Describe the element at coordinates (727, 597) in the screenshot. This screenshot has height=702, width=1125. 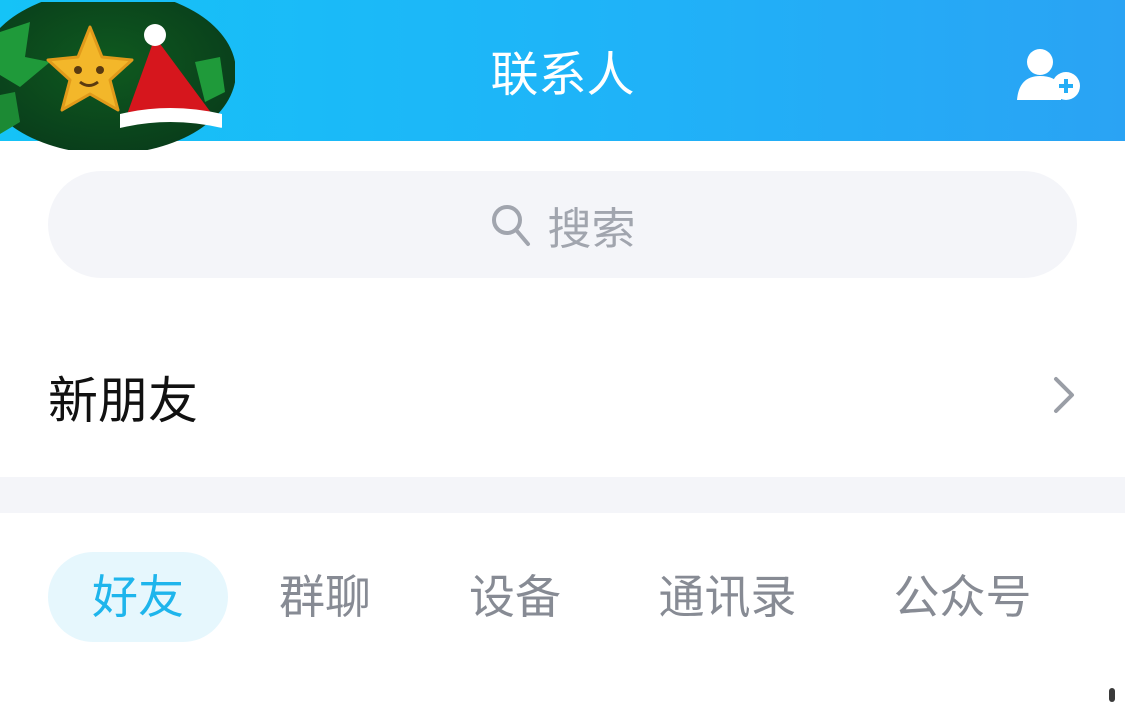
I see `tab-address-book: 通讯录` at that location.